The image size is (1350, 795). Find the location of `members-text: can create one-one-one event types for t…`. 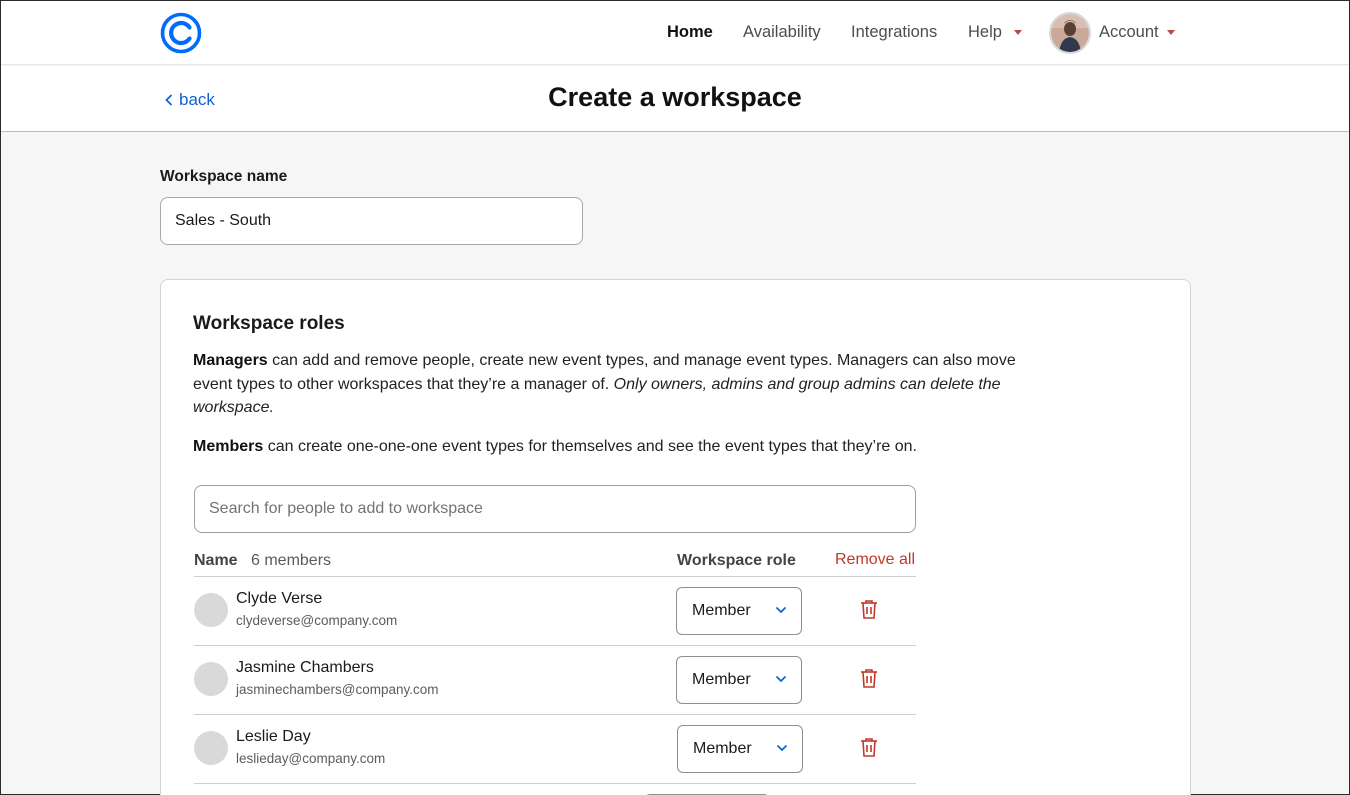

members-text: can create one-one-one event types for t… is located at coordinates (590, 446).